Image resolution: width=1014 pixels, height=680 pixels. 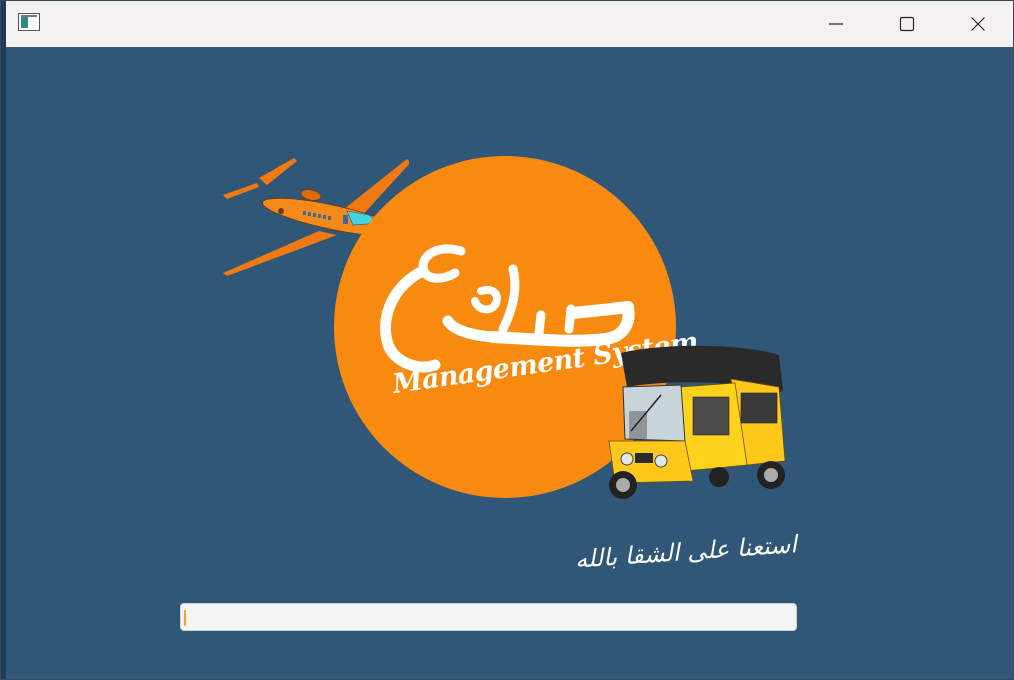 I want to click on minimize-icon, so click(x=836, y=24).